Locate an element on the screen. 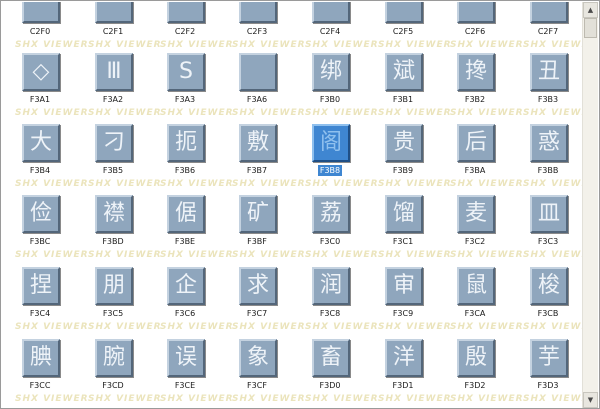 The height and width of the screenshot is (409, 600). glyph-cell: 芋 F3D3 SHX VIEWER is located at coordinates (548, 373).